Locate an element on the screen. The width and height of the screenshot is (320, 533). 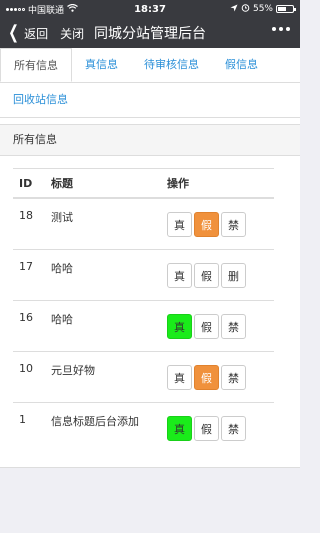
table-row: 18 测试真假禁 is located at coordinates (143, 223).